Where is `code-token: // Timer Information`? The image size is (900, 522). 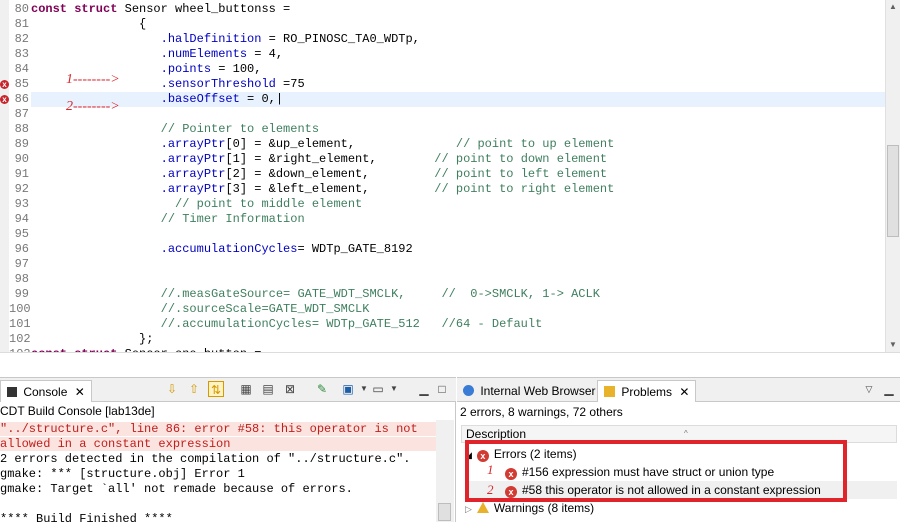 code-token: // Timer Information is located at coordinates (232, 219).